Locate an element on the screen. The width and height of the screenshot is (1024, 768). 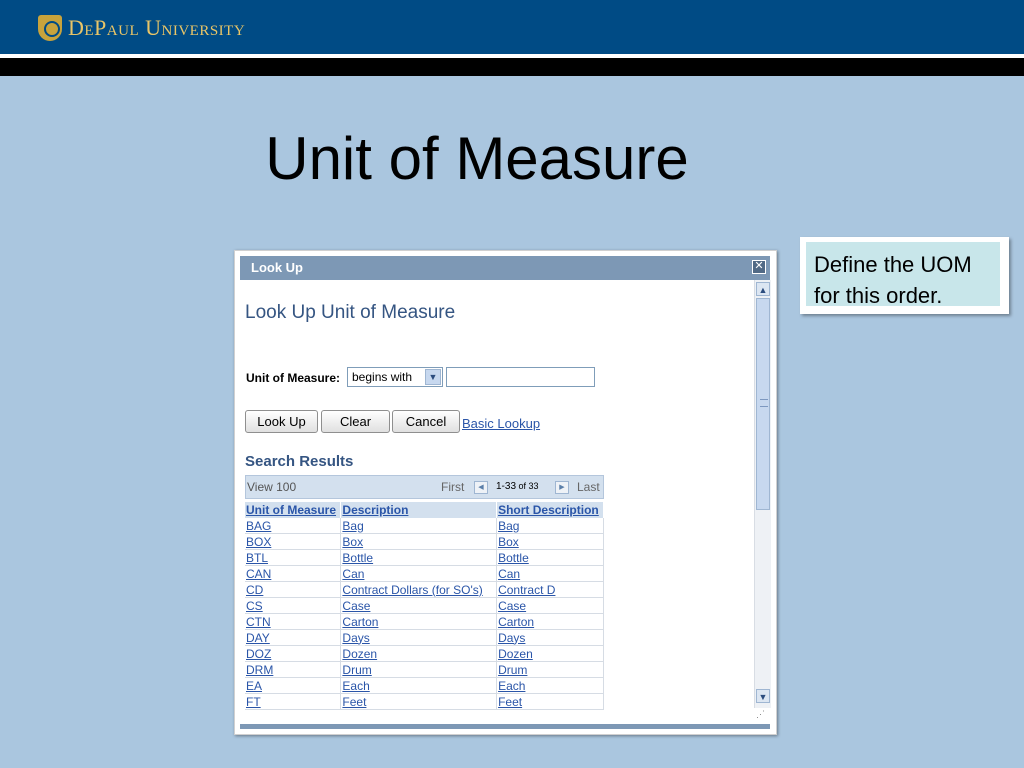
column-header: Description is located at coordinates (419, 510).